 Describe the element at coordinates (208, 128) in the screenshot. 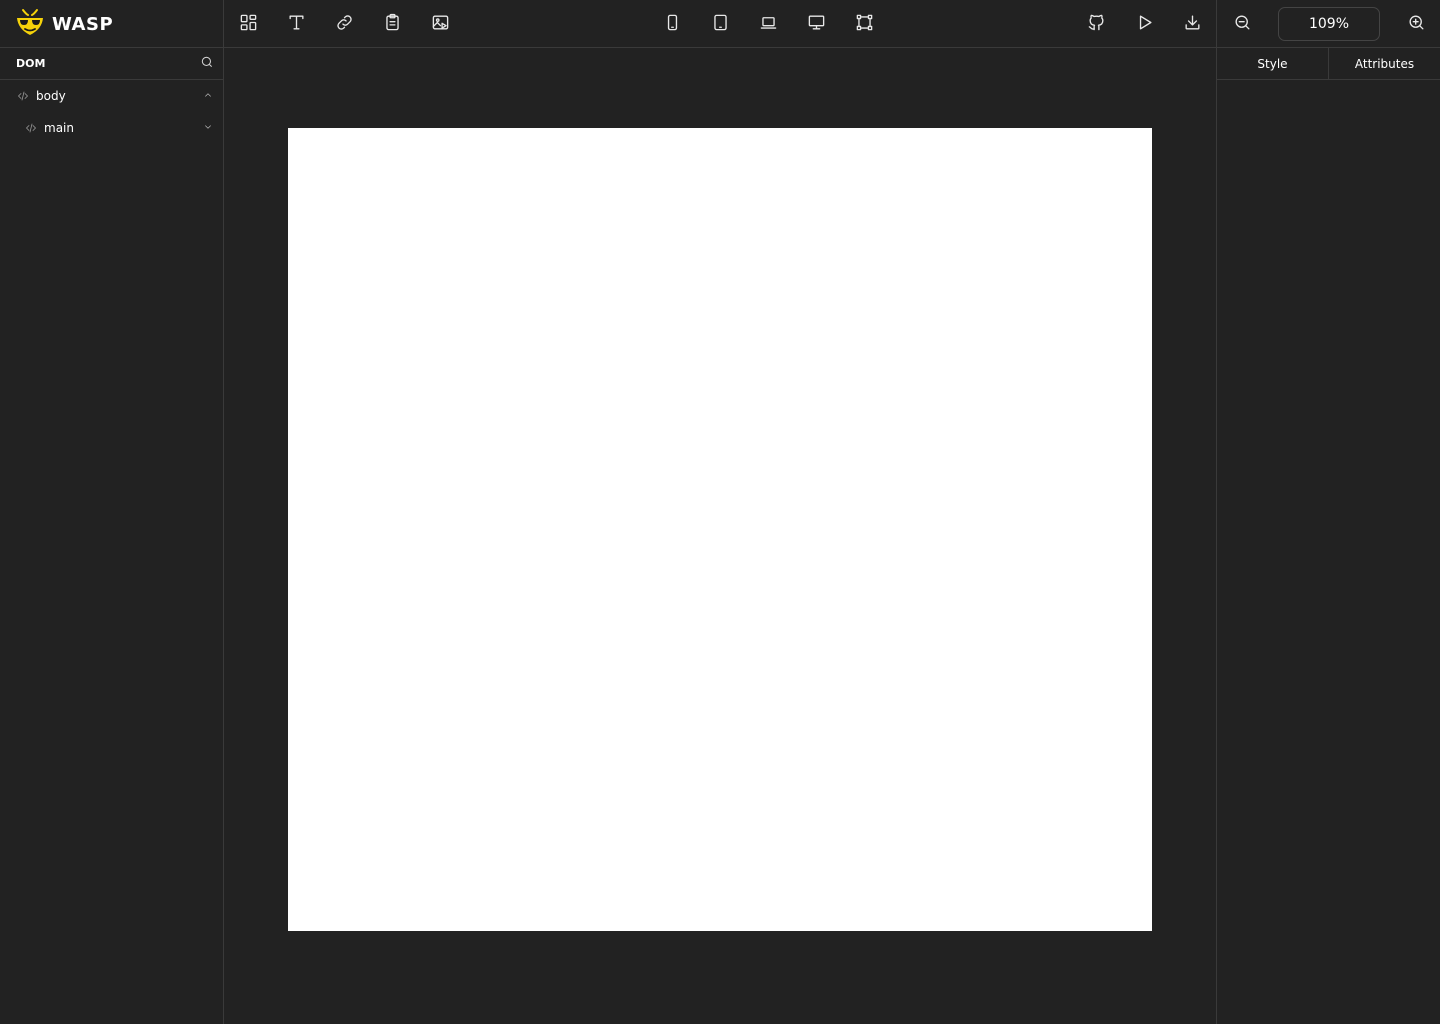

I see `chevron-down-icon` at that location.